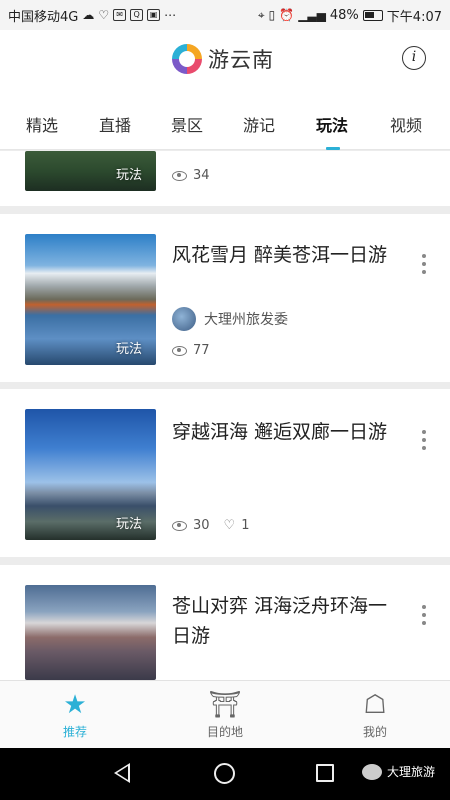 The height and width of the screenshot is (800, 450). Describe the element at coordinates (259, 124) in the screenshot. I see `tab-travelogue: 游记` at that location.